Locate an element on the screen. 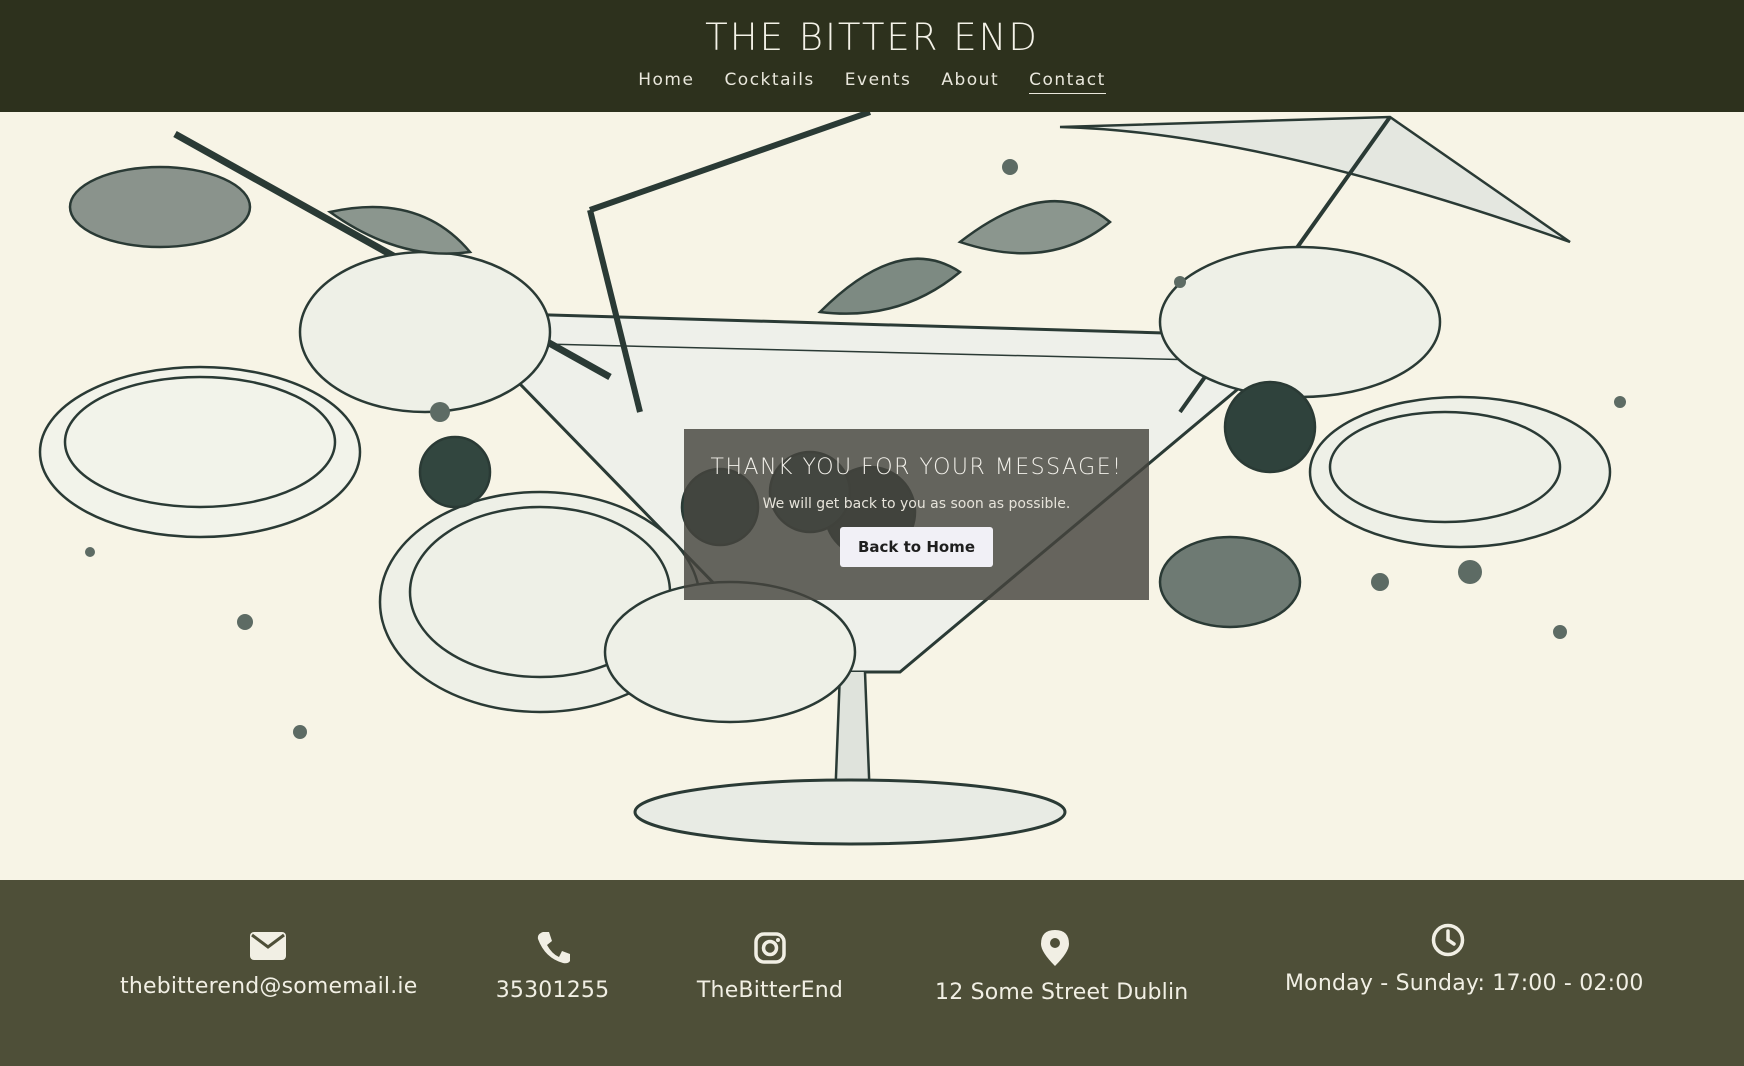 The image size is (1744, 1066). footer-email: thebitterend@somemail.ie is located at coordinates (268, 965).